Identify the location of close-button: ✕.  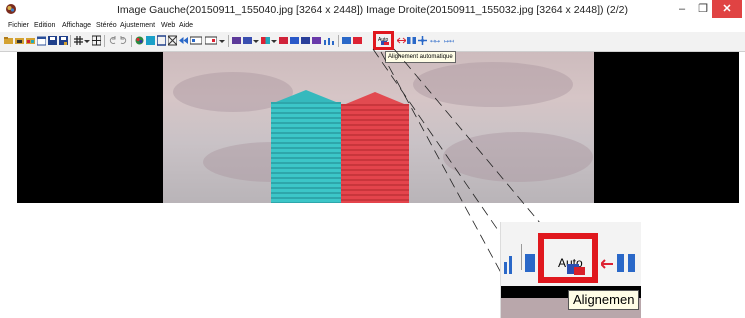
(727, 9).